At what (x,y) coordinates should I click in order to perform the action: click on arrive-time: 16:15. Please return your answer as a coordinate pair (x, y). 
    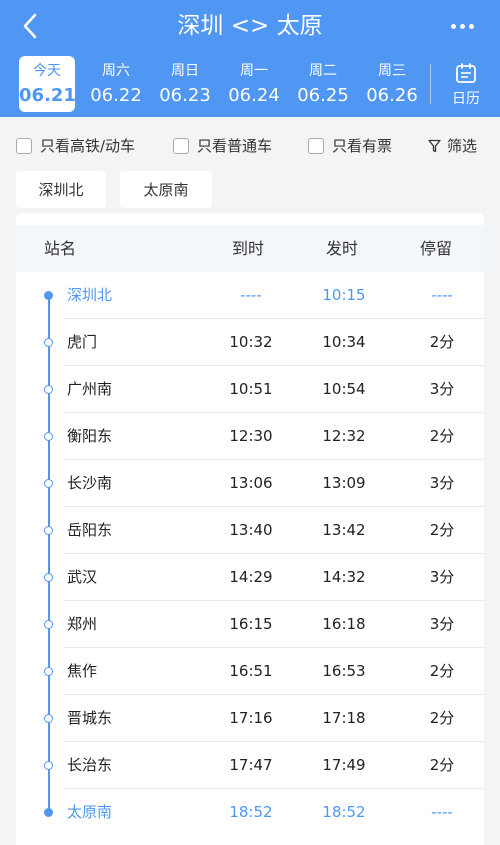
    Looking at the image, I should click on (251, 624).